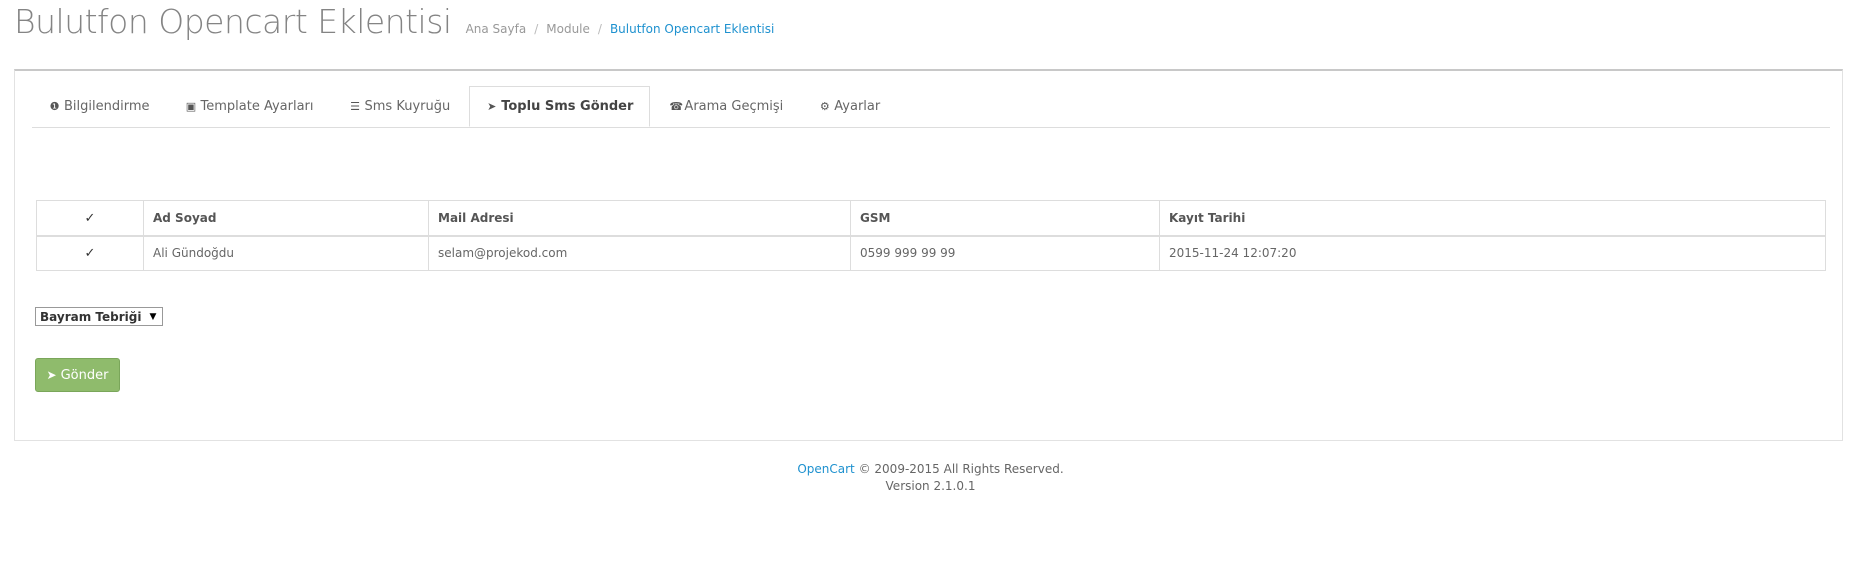  What do you see at coordinates (825, 469) in the screenshot?
I see `footer-opencart-link: OpenCart` at bounding box center [825, 469].